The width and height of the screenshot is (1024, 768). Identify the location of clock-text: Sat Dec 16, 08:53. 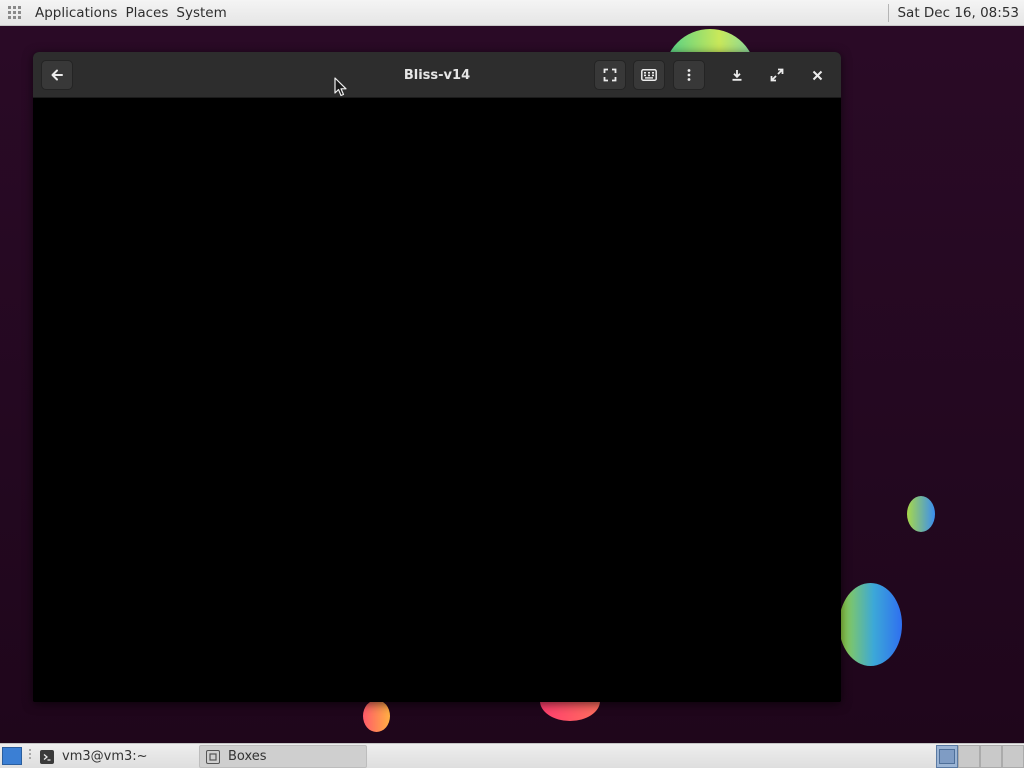
(958, 12).